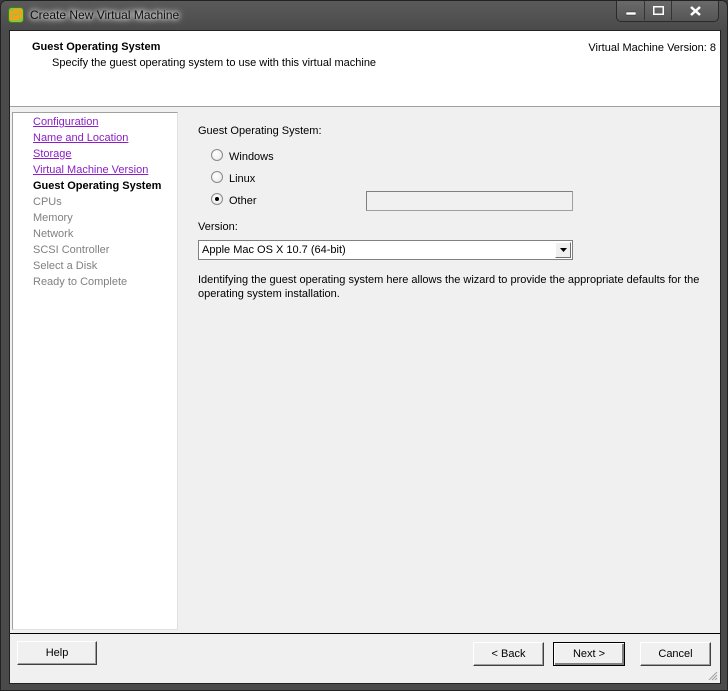 The width and height of the screenshot is (728, 691). Describe the element at coordinates (364, 15) in the screenshot. I see `title-bar: Create New Virtual Machine` at that location.